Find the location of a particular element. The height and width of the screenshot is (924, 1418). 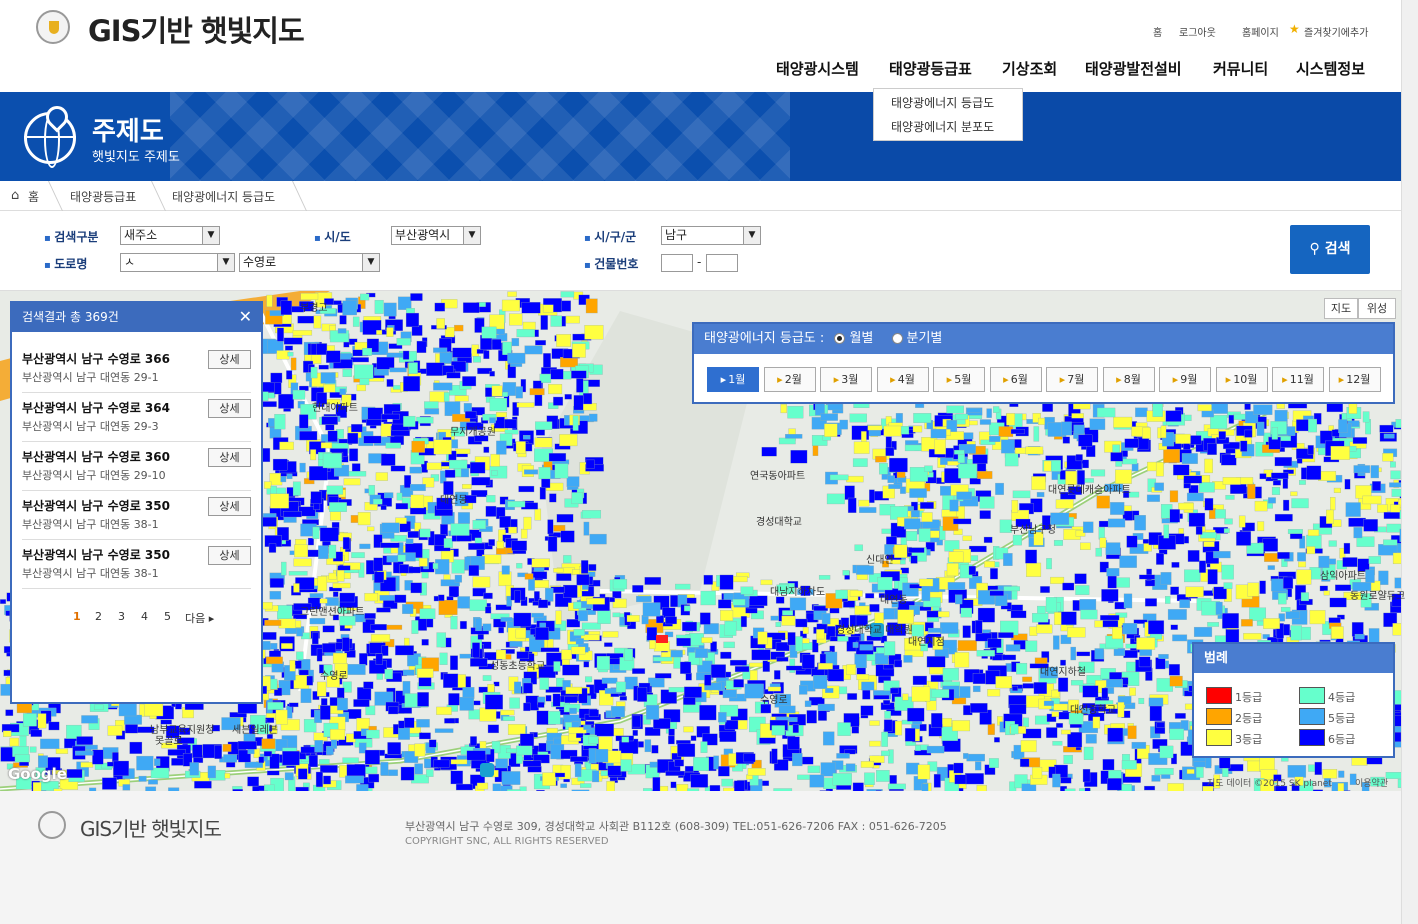

home-link: 홈 is located at coordinates (1157, 31).